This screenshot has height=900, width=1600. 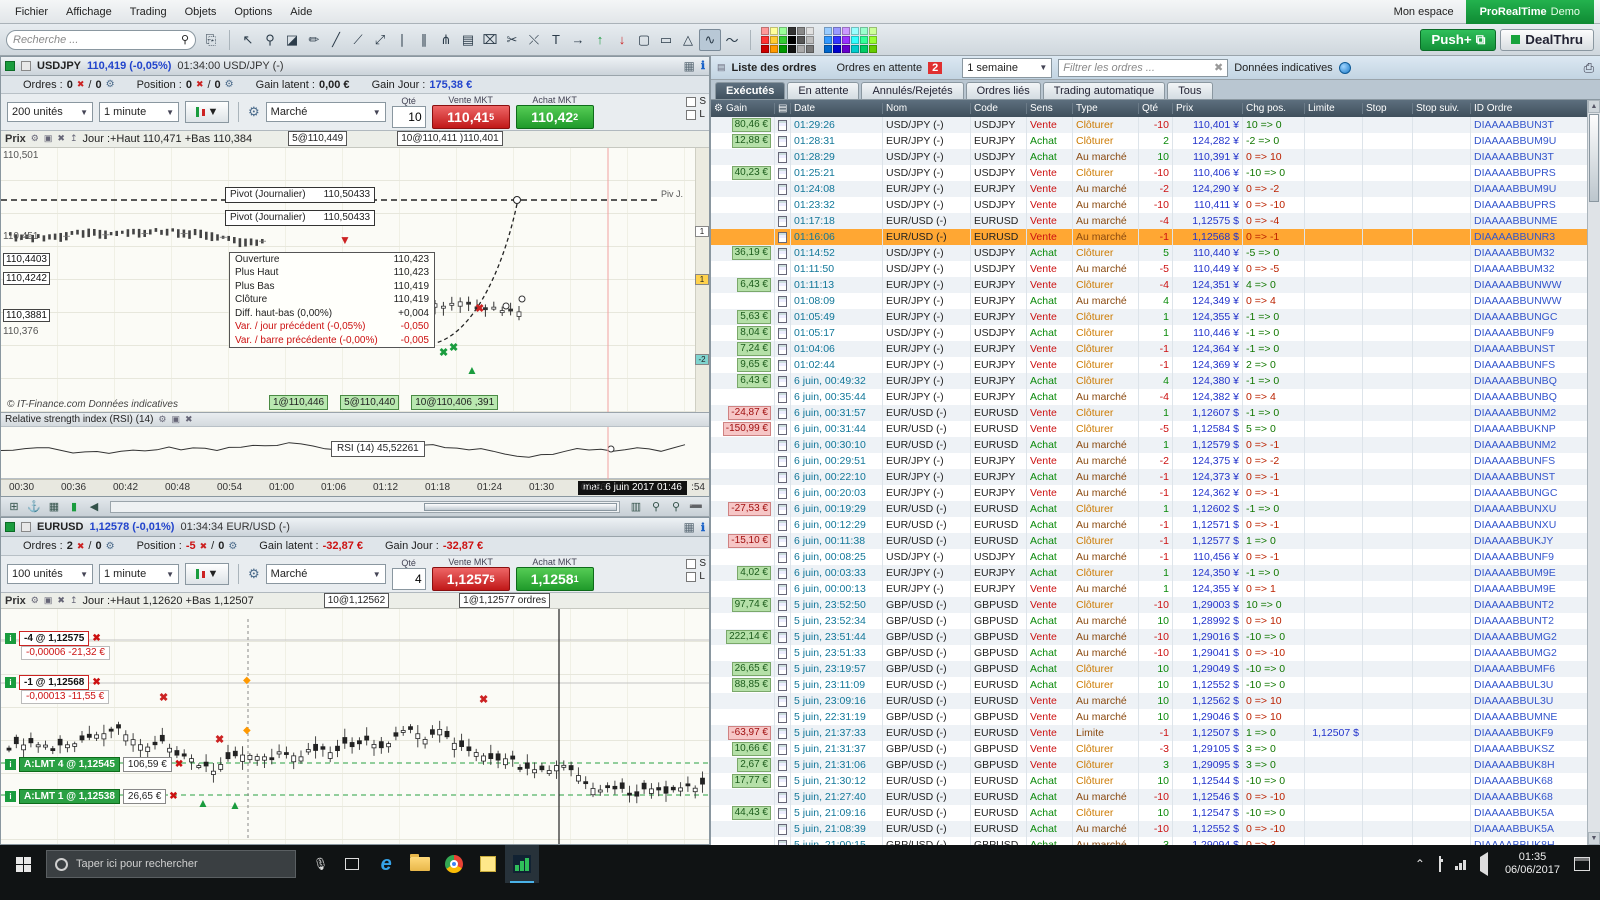 I want to click on column-header: Stop, so click(x=1388, y=108).